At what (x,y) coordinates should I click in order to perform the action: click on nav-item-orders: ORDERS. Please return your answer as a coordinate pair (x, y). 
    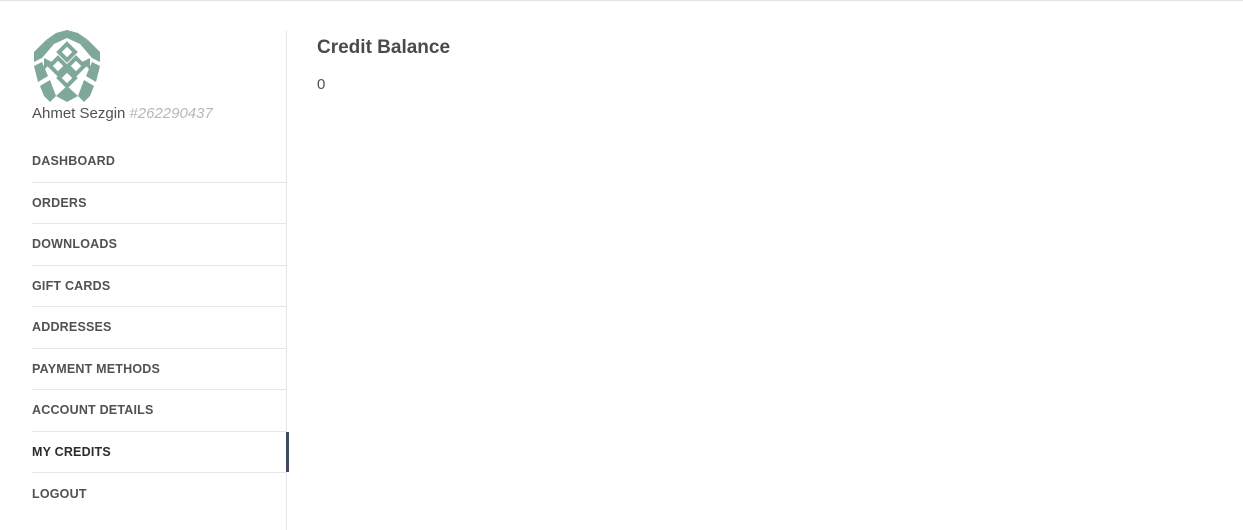
    Looking at the image, I should click on (159, 203).